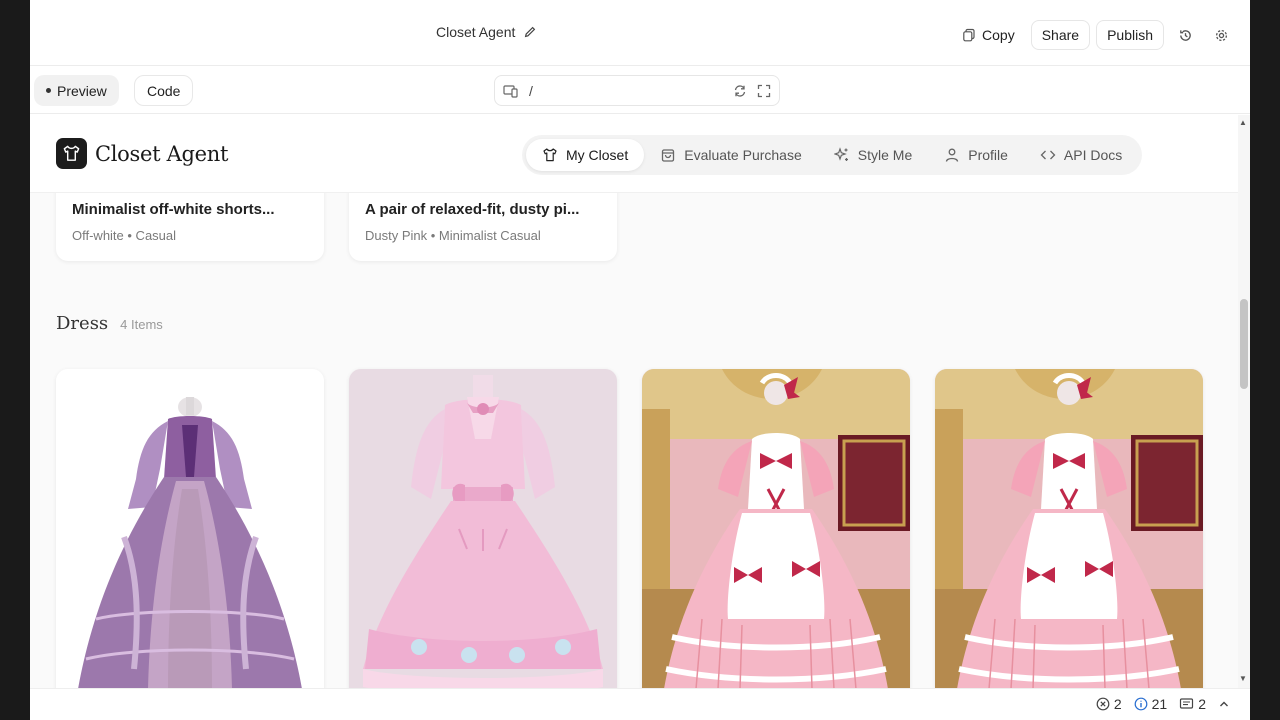 The image size is (1280, 720). I want to click on nav-my-closet: My Closet, so click(585, 155).